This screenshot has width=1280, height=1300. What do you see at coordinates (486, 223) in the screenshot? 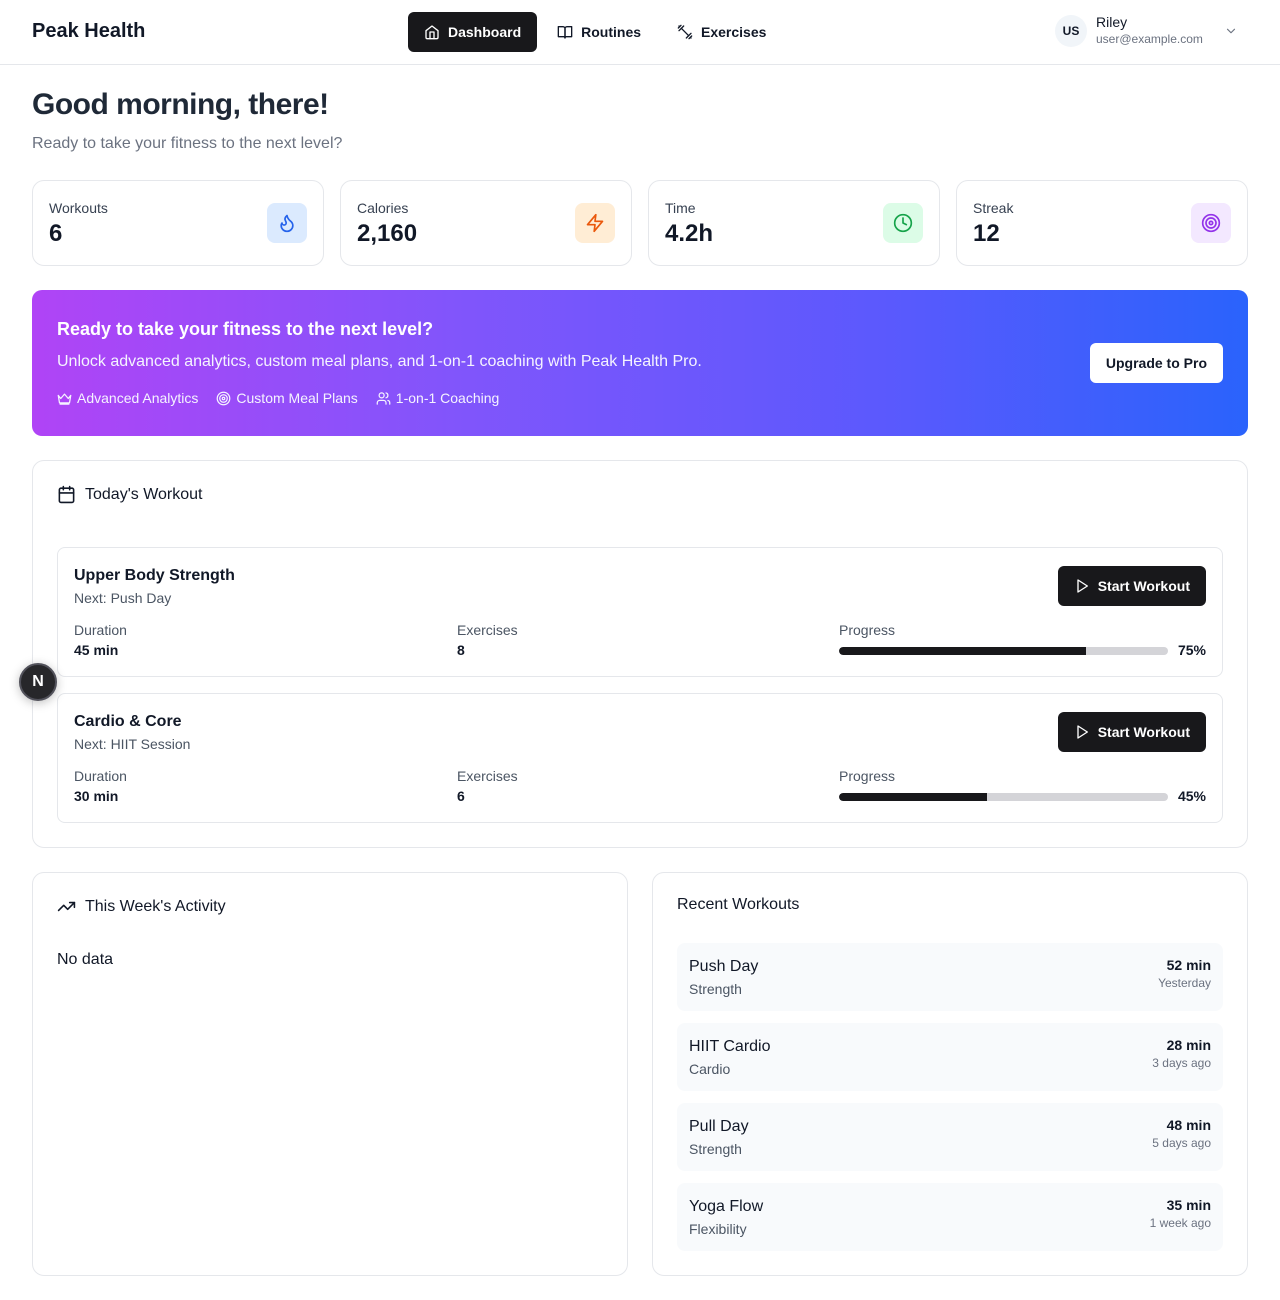
I see `stat-card-calories: Calories 2,160` at bounding box center [486, 223].